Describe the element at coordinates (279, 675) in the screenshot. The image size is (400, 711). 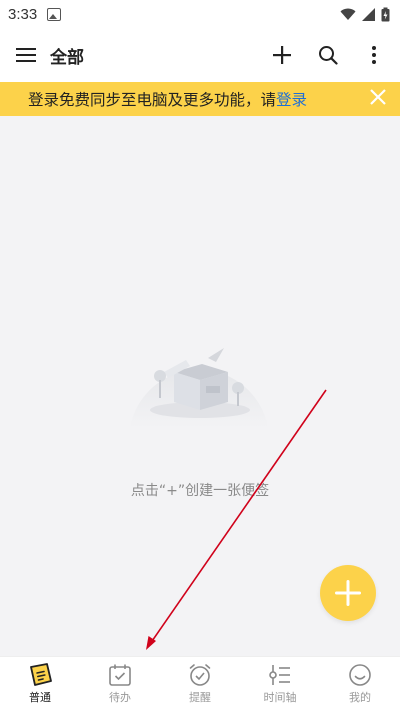
I see `timeline-icon` at that location.